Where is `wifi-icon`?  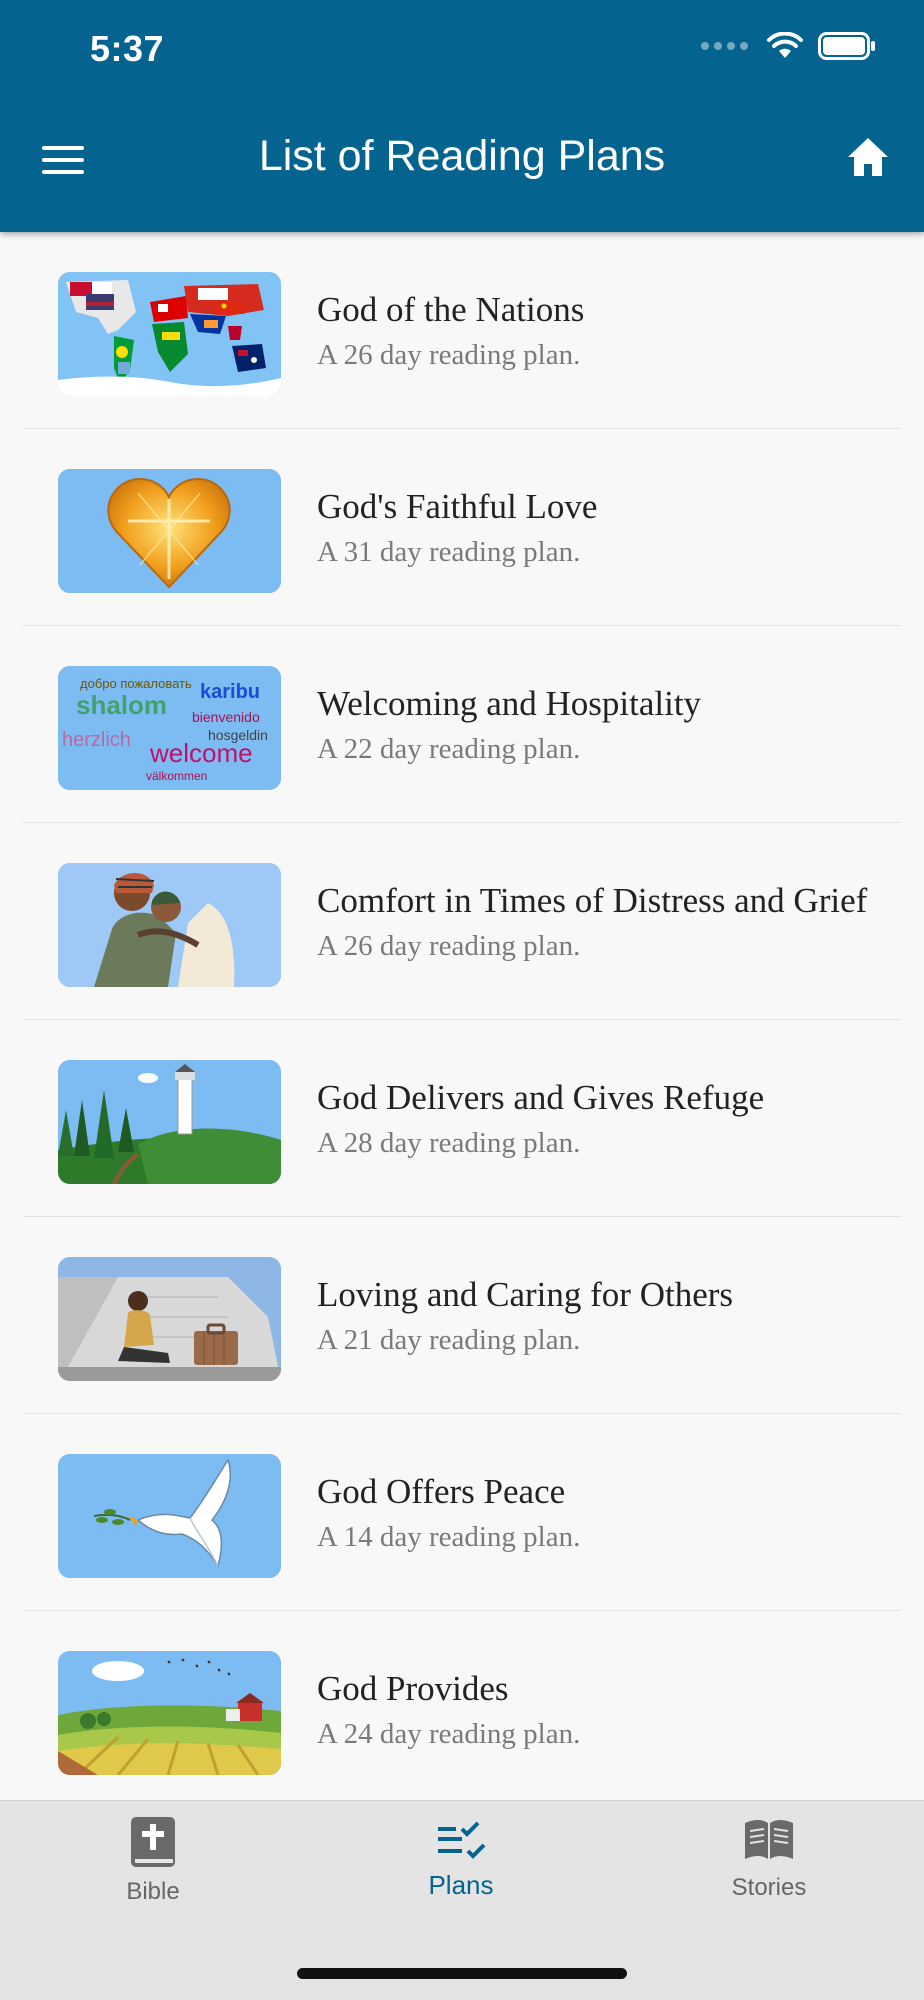 wifi-icon is located at coordinates (785, 45).